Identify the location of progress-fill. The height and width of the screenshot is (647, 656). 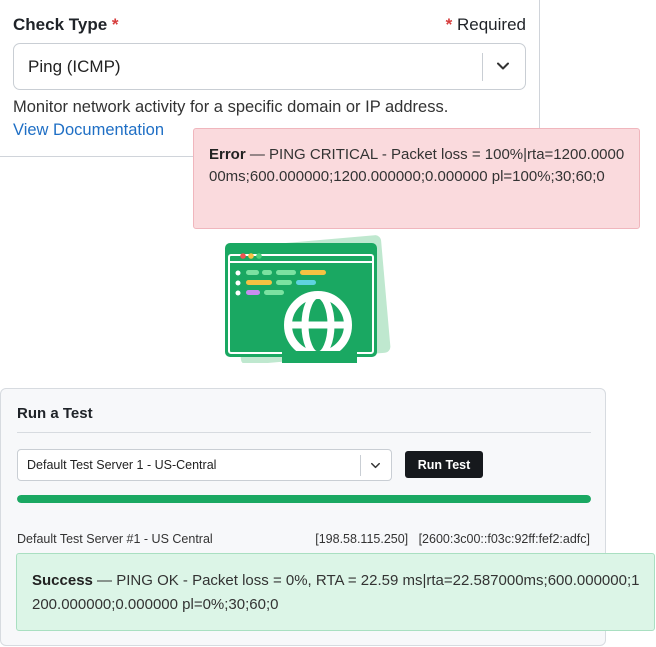
(304, 499).